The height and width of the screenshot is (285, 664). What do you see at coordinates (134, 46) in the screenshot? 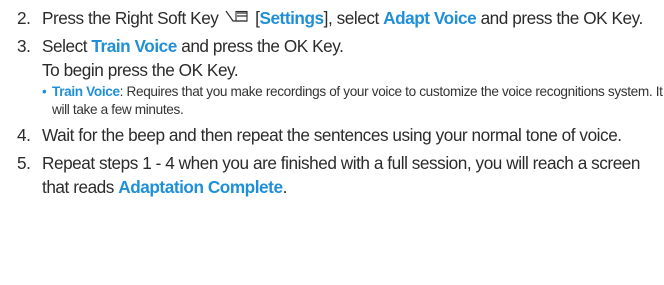
I see `train-voice-keyword: Train Voice` at bounding box center [134, 46].